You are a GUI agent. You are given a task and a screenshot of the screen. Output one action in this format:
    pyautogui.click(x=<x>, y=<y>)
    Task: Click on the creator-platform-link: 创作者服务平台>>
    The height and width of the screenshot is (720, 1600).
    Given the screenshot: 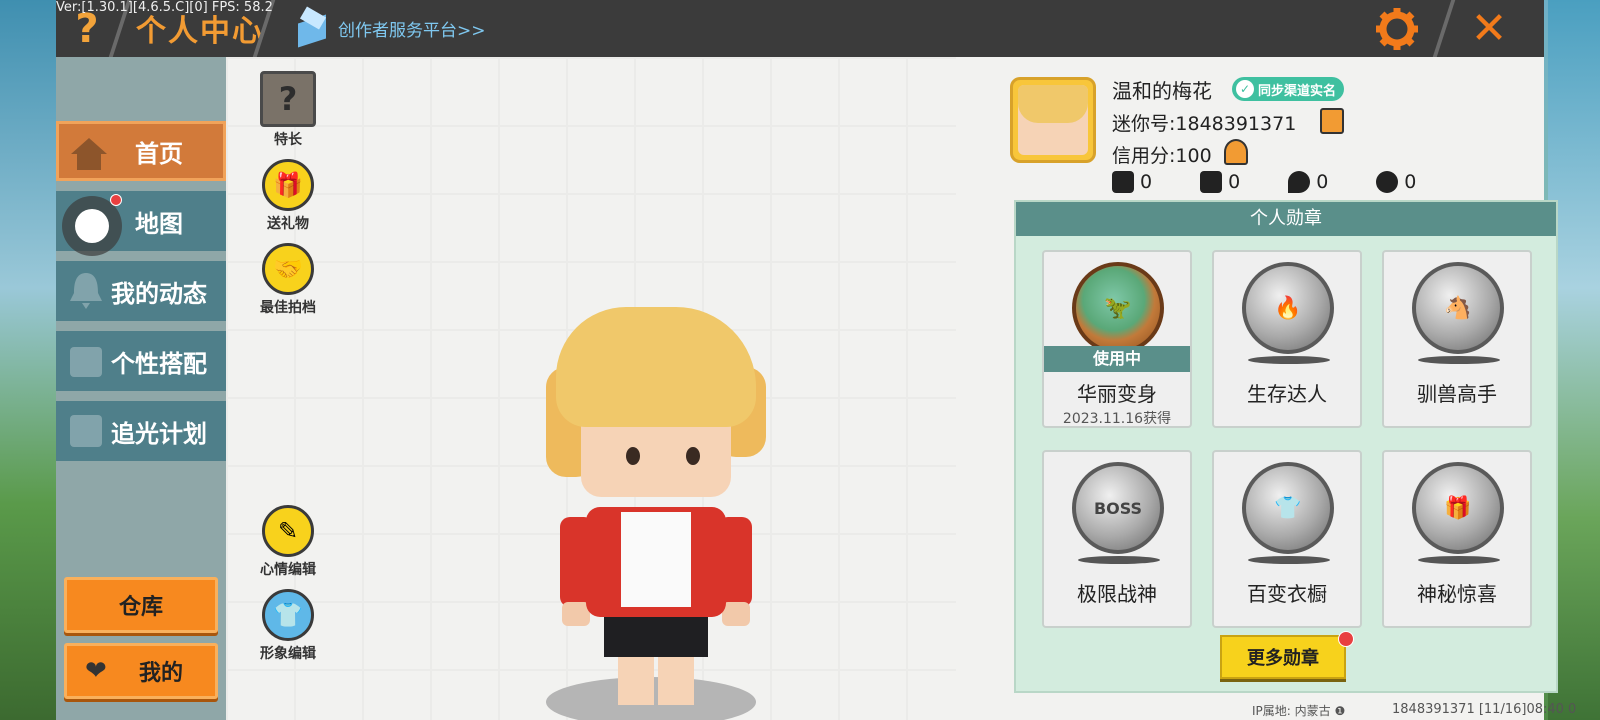 What is the action you would take?
    pyautogui.click(x=391, y=27)
    